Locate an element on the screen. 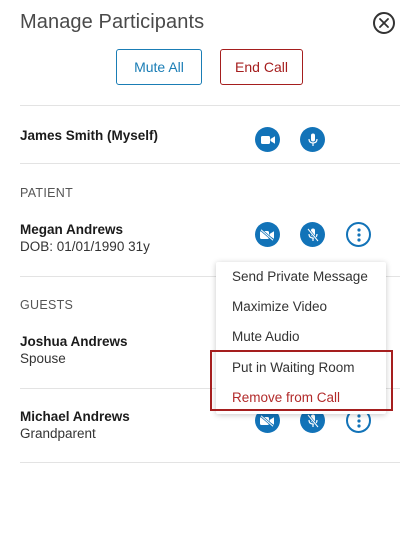 This screenshot has width=419, height=552. self-video-button is located at coordinates (267, 139).